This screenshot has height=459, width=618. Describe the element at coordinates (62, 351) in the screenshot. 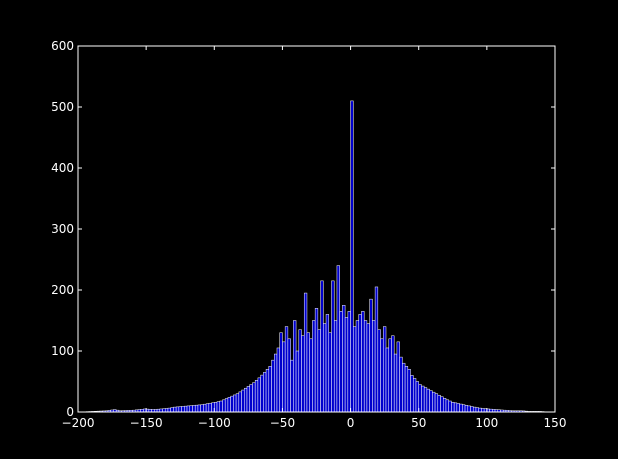

I see `y-tick-label: 100` at that location.